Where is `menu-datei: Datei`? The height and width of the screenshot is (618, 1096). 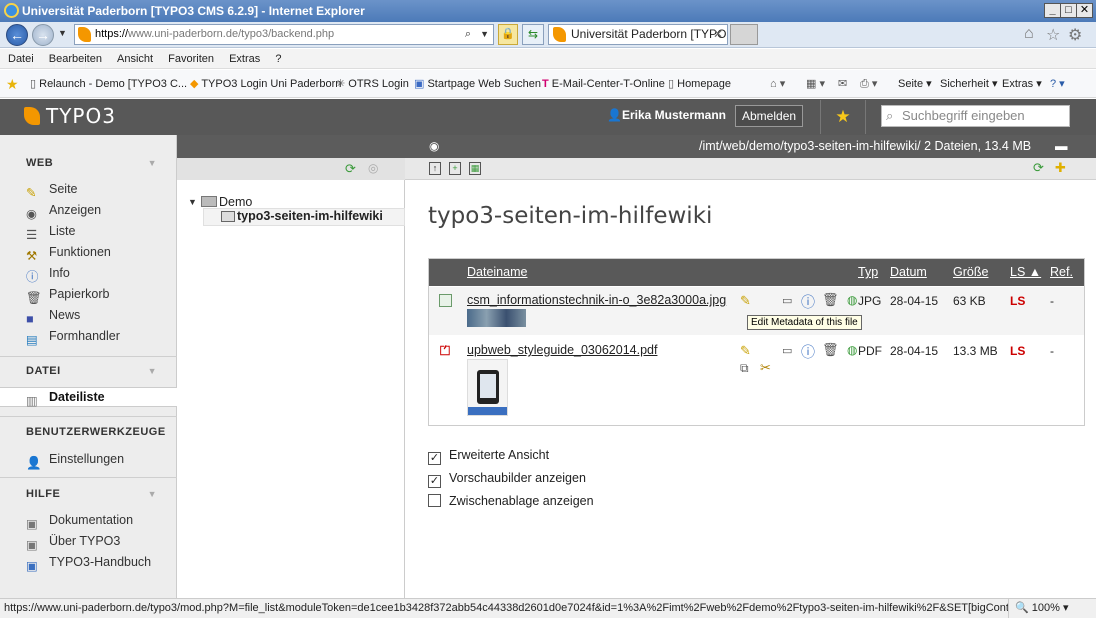 menu-datei: Datei is located at coordinates (21, 59).